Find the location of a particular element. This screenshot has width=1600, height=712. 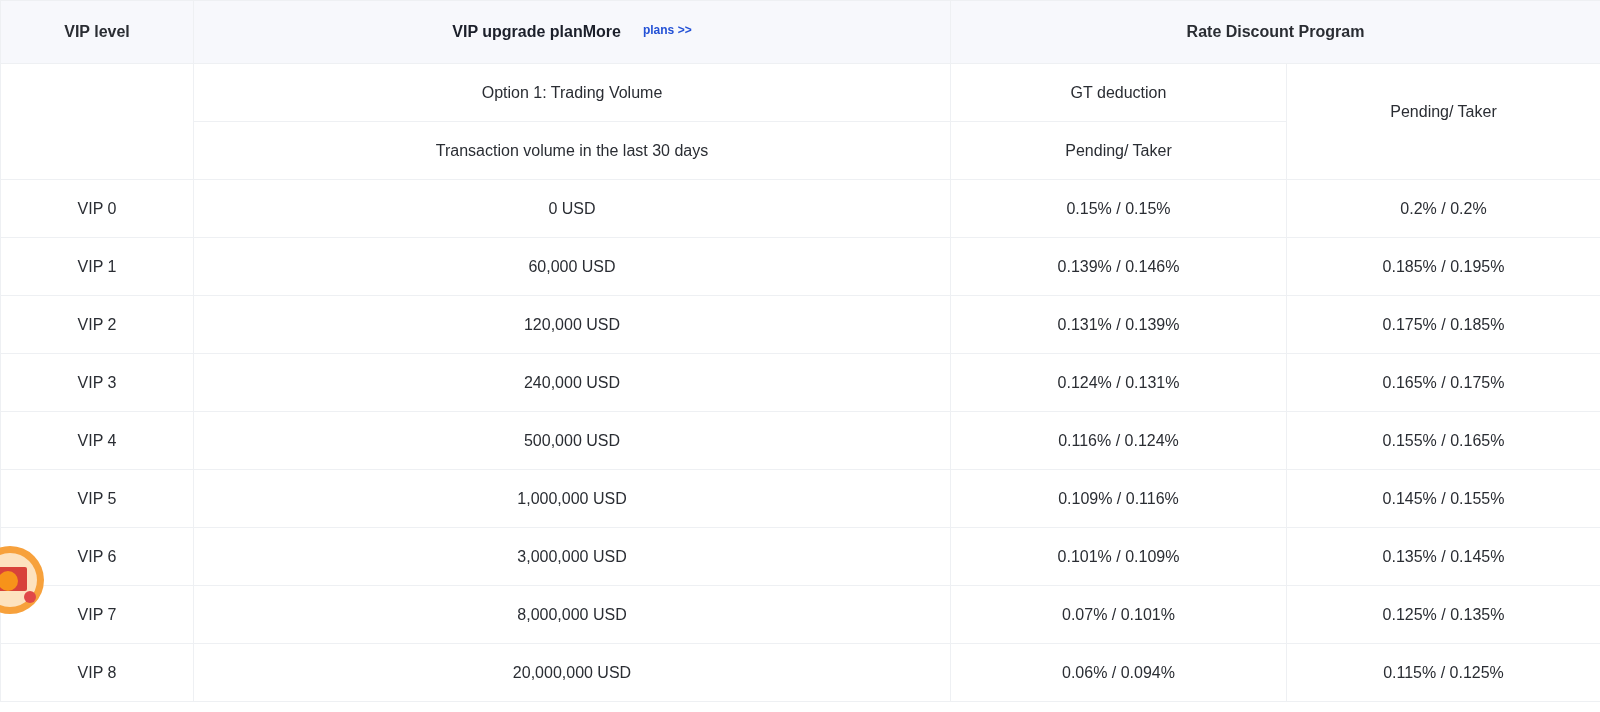

table-cell: VIP 4 is located at coordinates (97, 440).